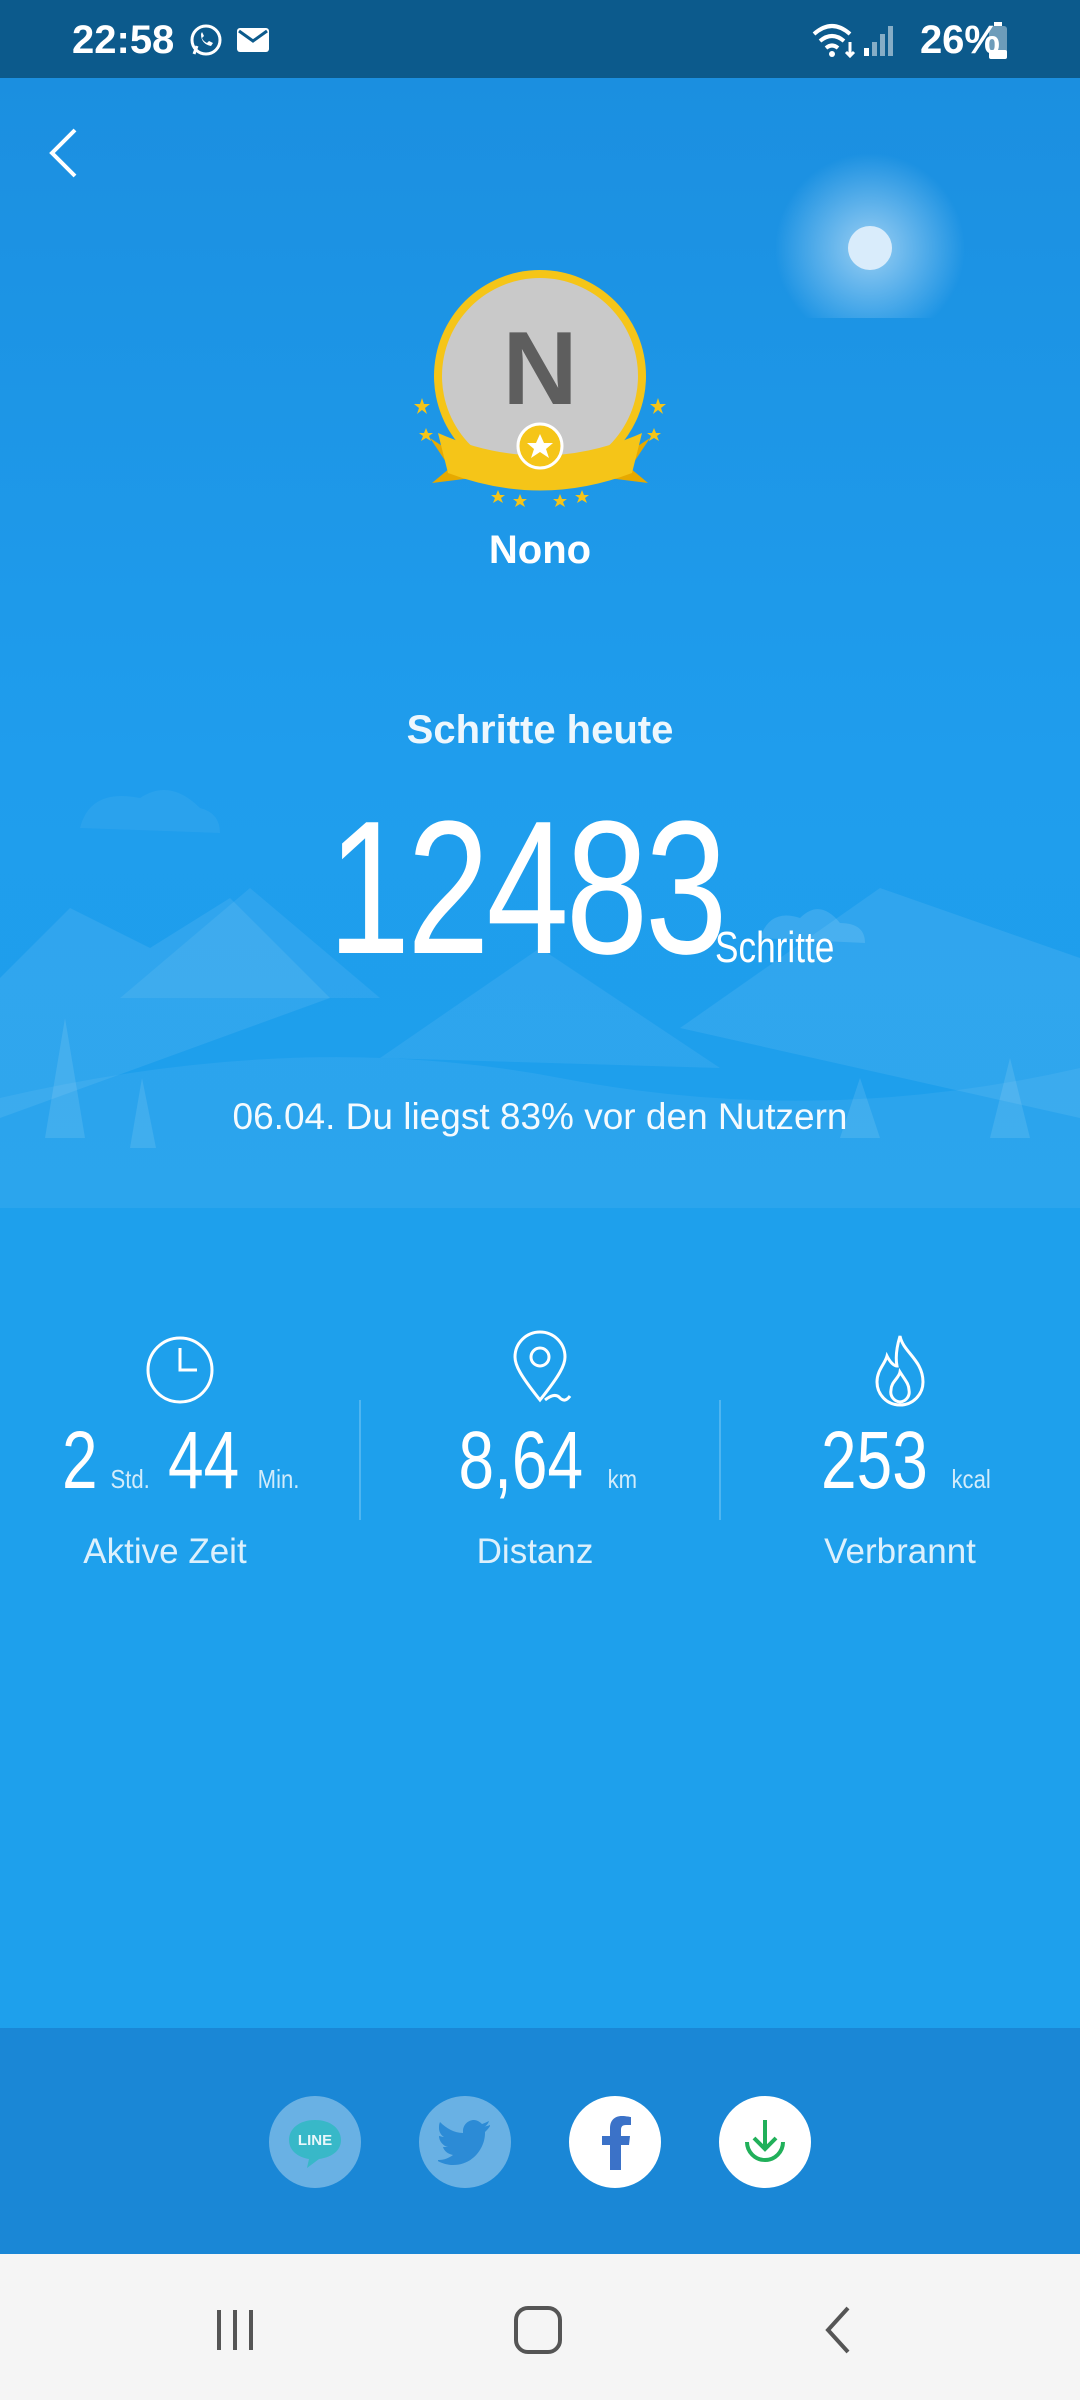  I want to click on steps-label: Schritte heute, so click(540, 730).